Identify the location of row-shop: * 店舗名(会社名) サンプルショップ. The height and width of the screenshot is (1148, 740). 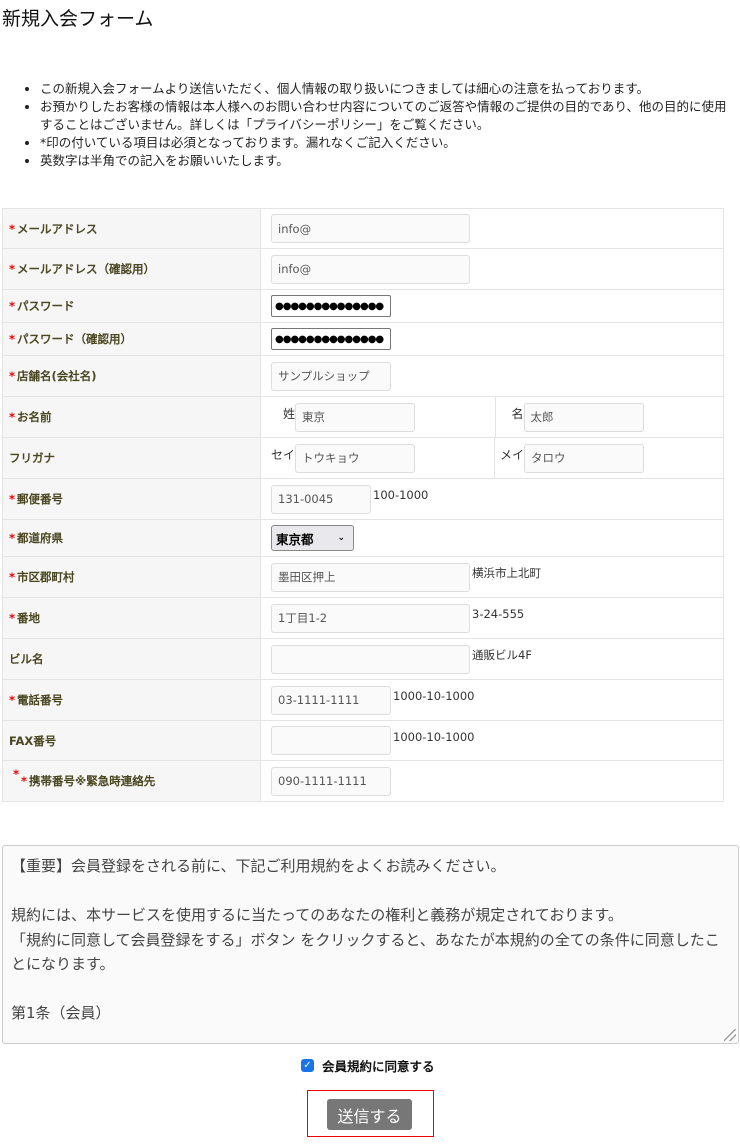
(363, 376).